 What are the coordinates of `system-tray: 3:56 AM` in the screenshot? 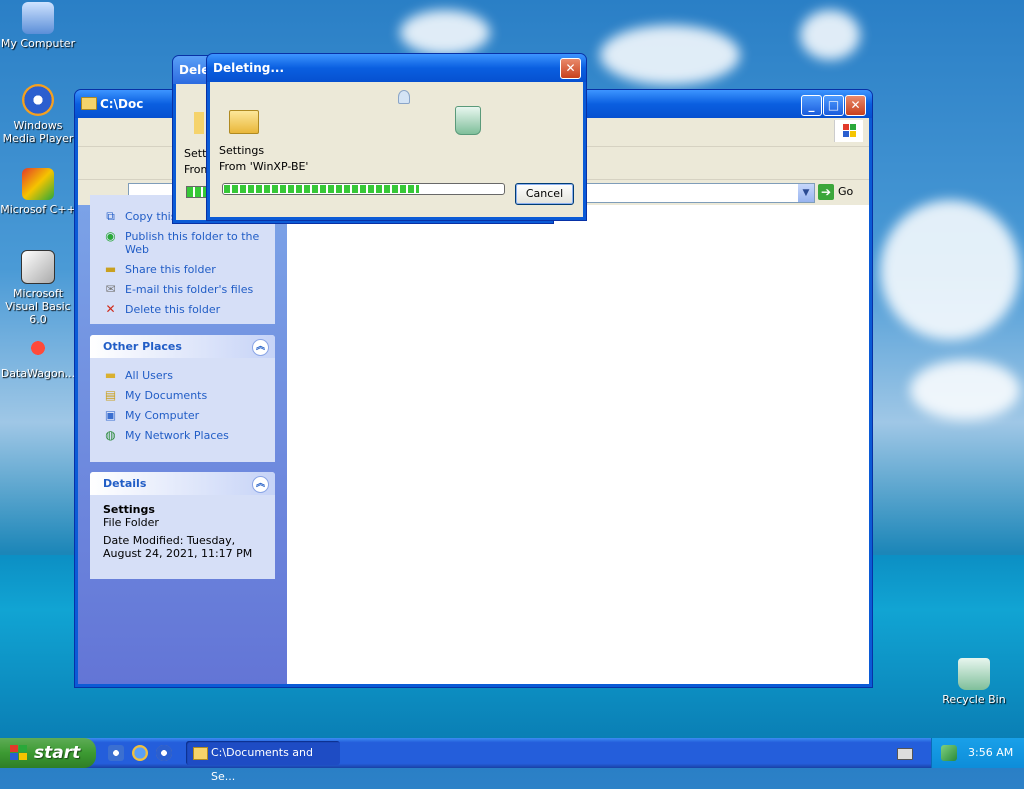 It's located at (977, 753).